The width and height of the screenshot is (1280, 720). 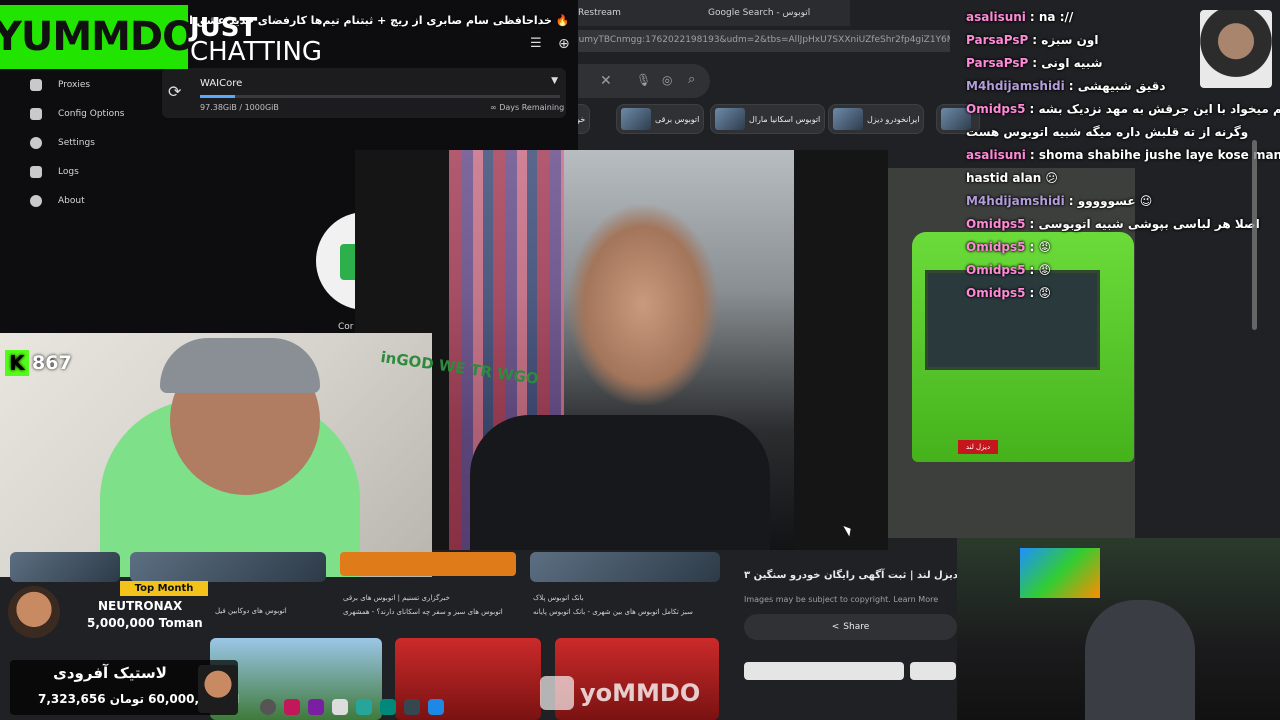 I want to click on sidebar-item-about: About, so click(x=95, y=200).